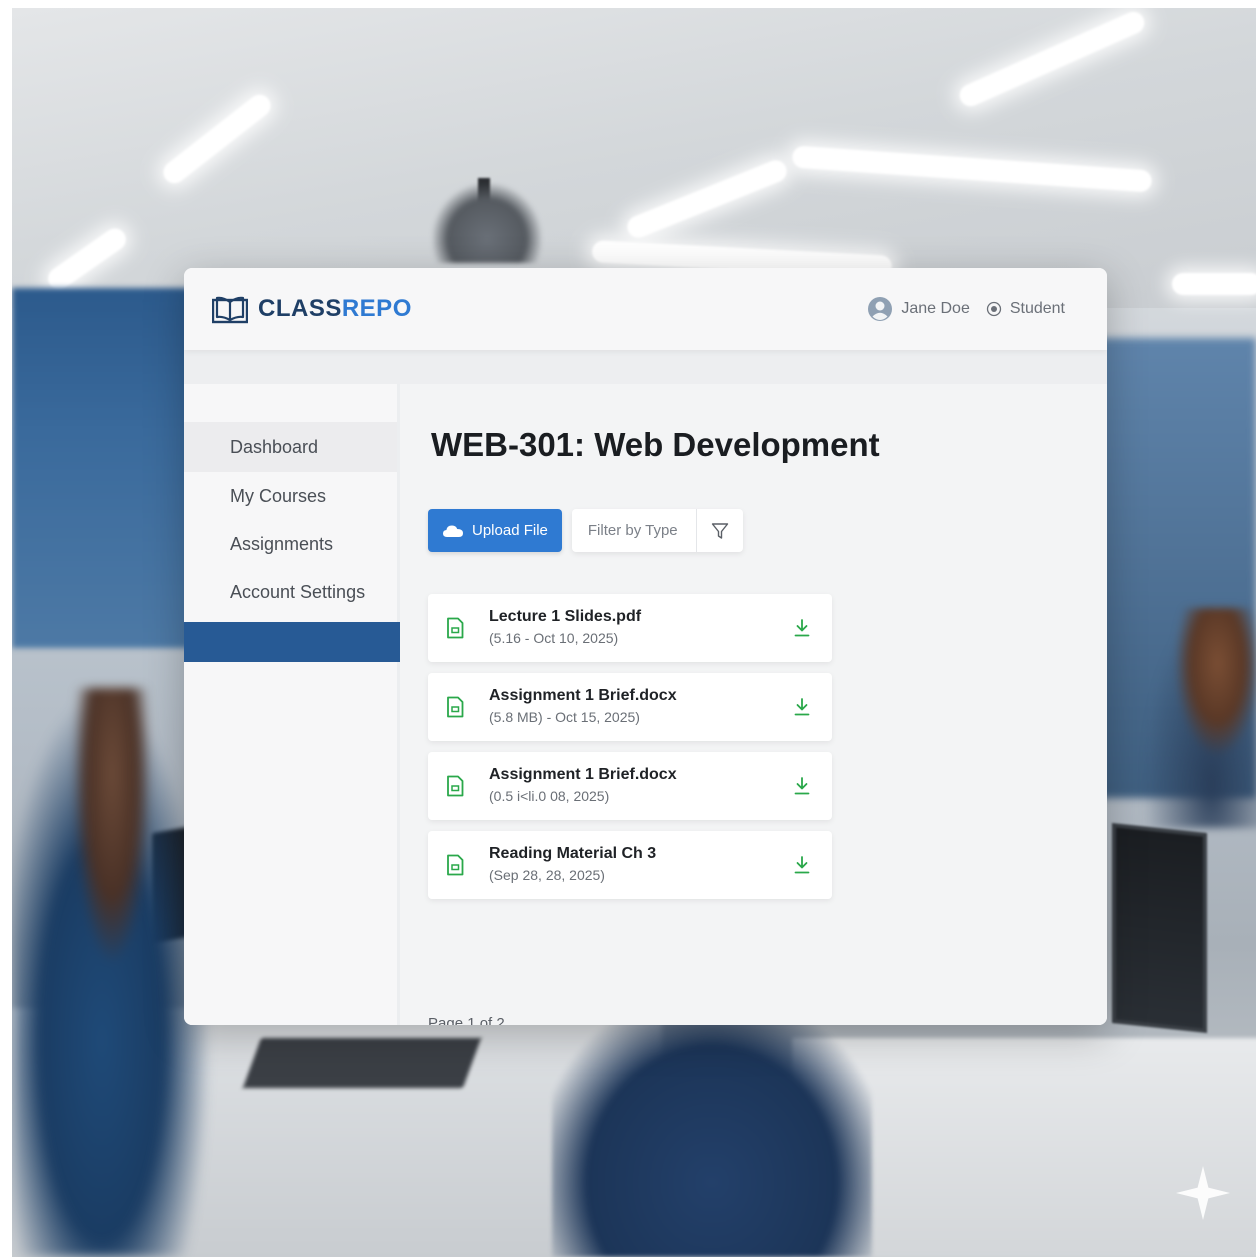  I want to click on funnel-icon, so click(719, 530).